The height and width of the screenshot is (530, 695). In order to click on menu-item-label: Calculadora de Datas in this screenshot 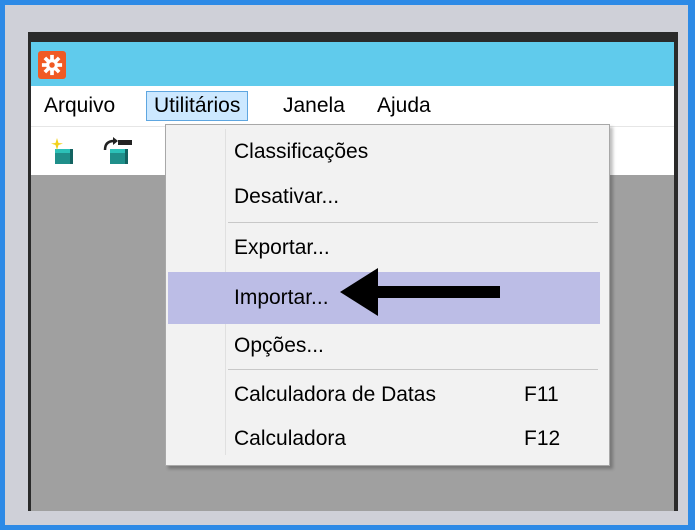, I will do `click(335, 394)`.